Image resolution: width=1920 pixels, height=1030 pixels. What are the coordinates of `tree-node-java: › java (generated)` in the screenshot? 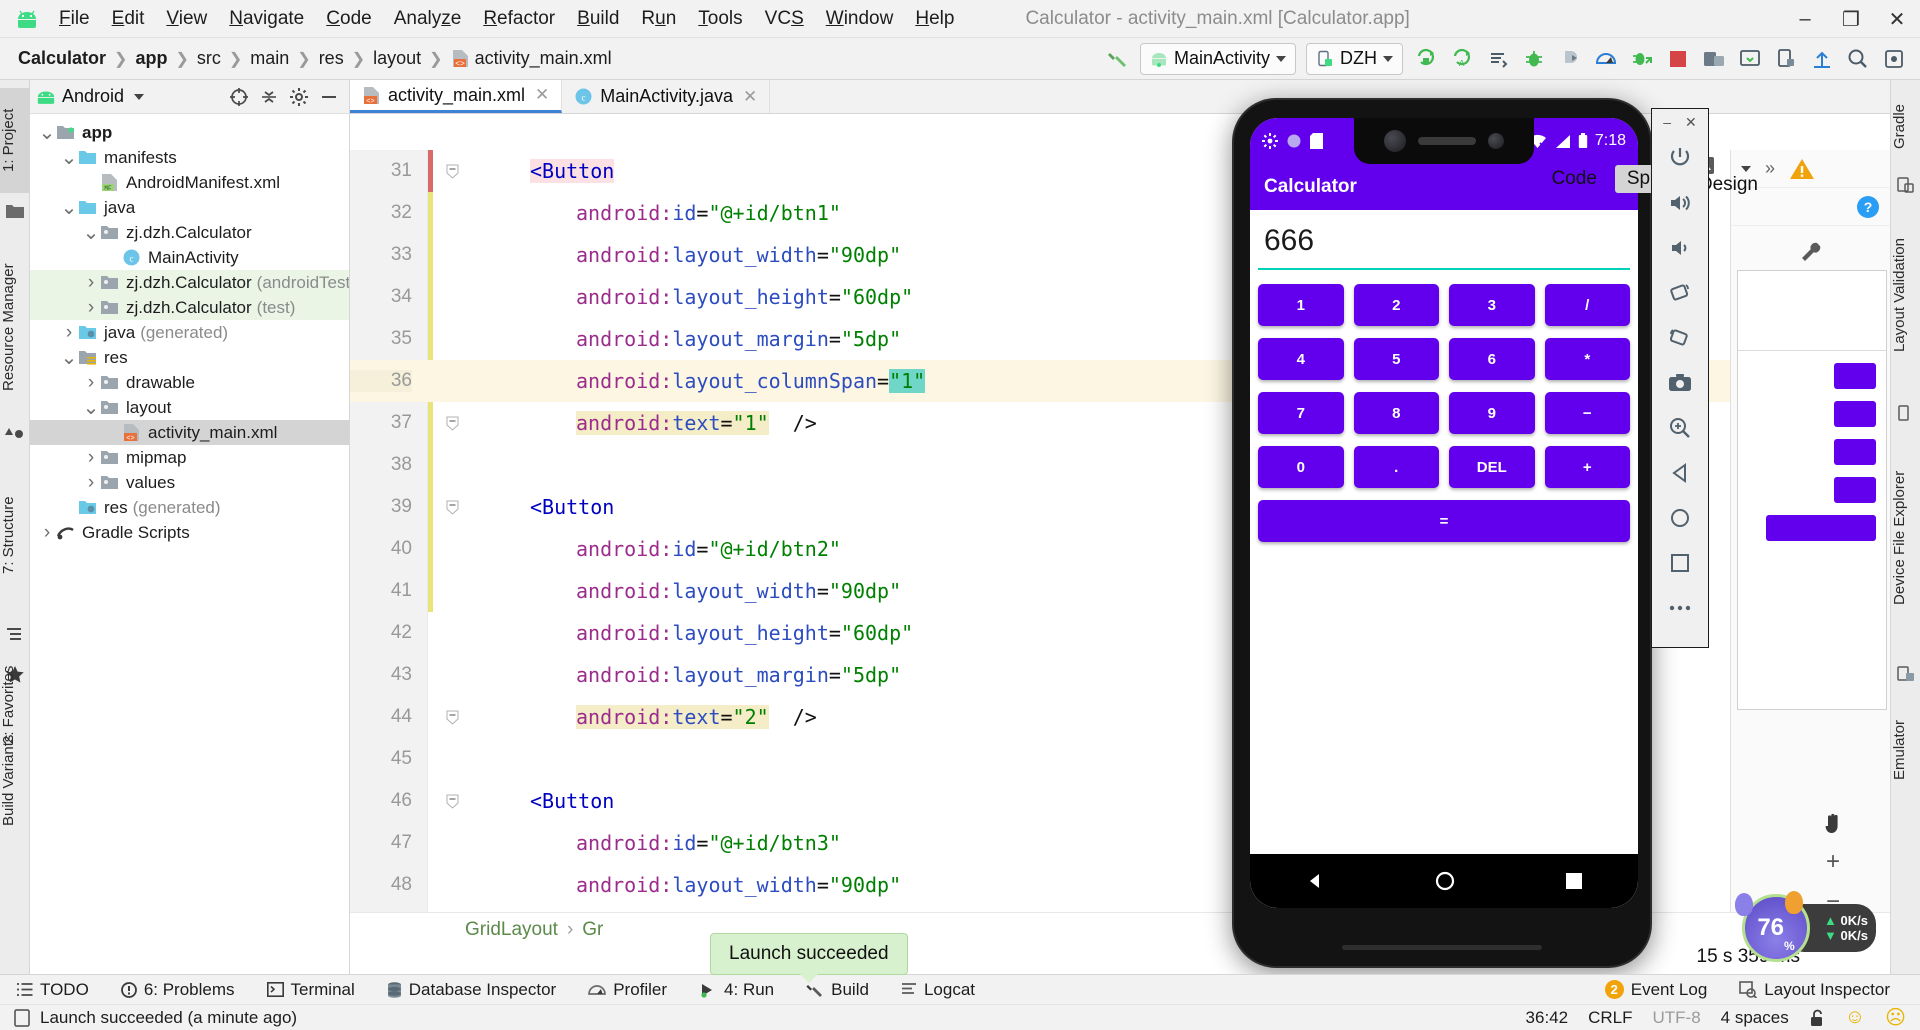 It's located at (189, 332).